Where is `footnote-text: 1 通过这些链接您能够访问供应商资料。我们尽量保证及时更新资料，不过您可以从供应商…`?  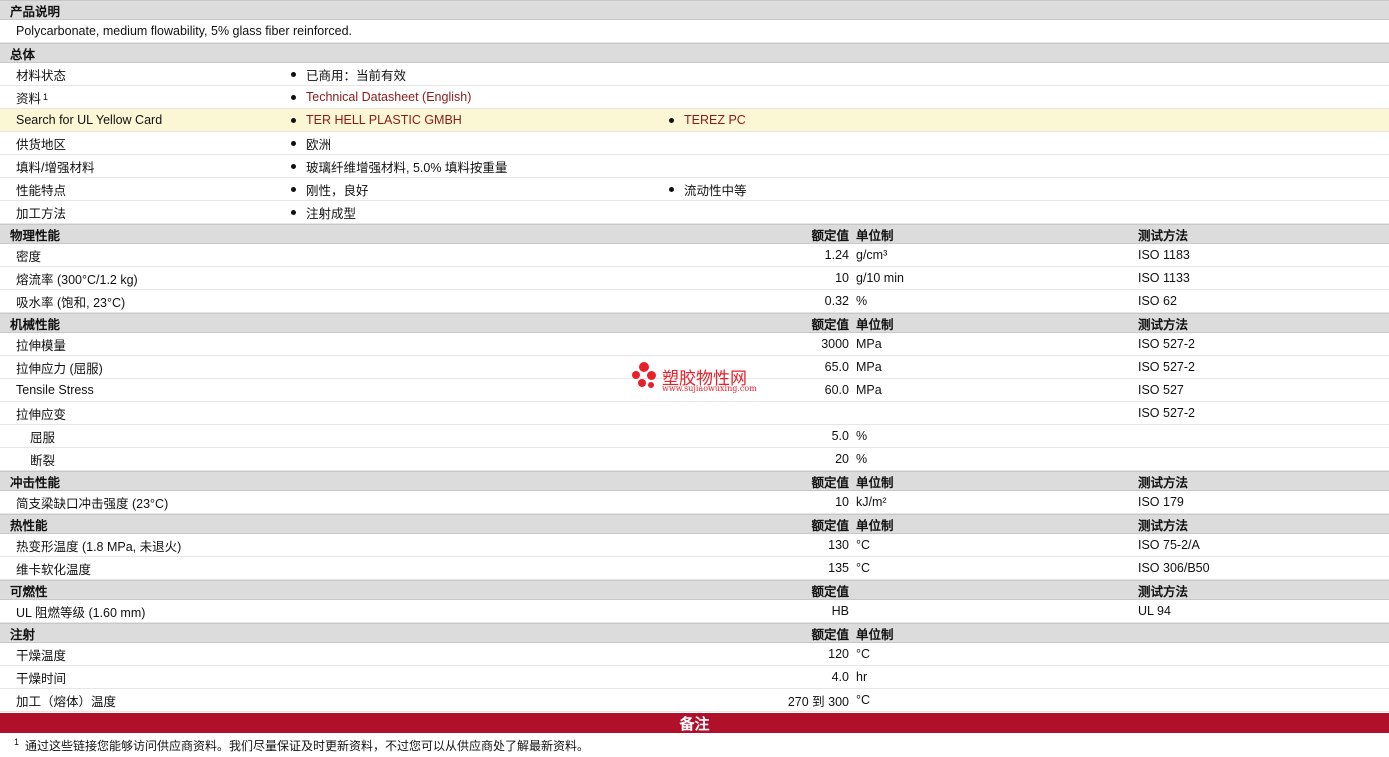
footnote-text: 1 通过这些链接您能够访问供应商资料。我们尽量保证及时更新资料，不过您可以从供应商… is located at coordinates (302, 745).